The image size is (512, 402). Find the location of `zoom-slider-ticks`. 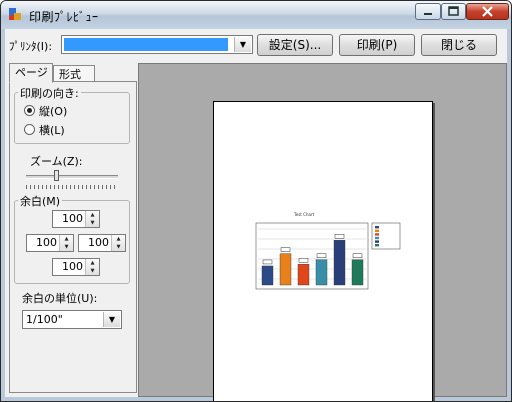

zoom-slider-ticks is located at coordinates (72, 187).